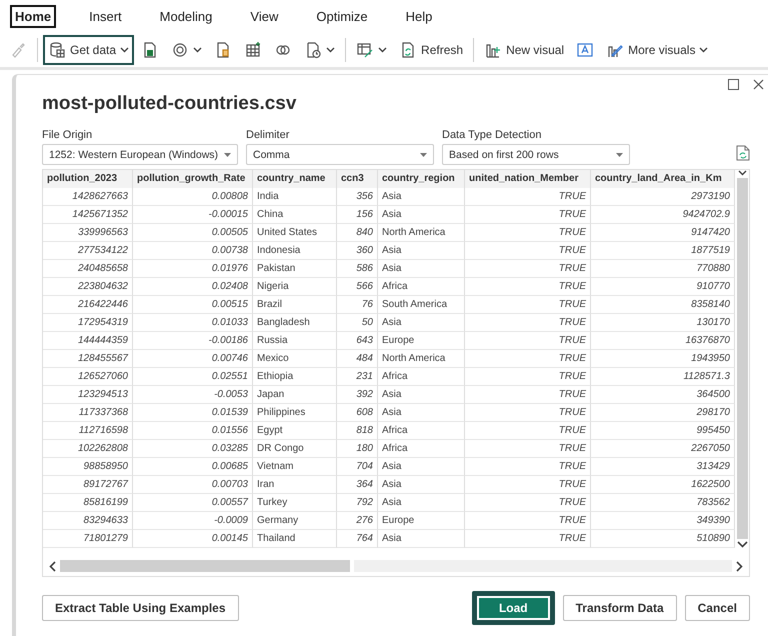 The height and width of the screenshot is (636, 768). I want to click on dropdown-field: 1252: Western European (Windows), so click(140, 154).